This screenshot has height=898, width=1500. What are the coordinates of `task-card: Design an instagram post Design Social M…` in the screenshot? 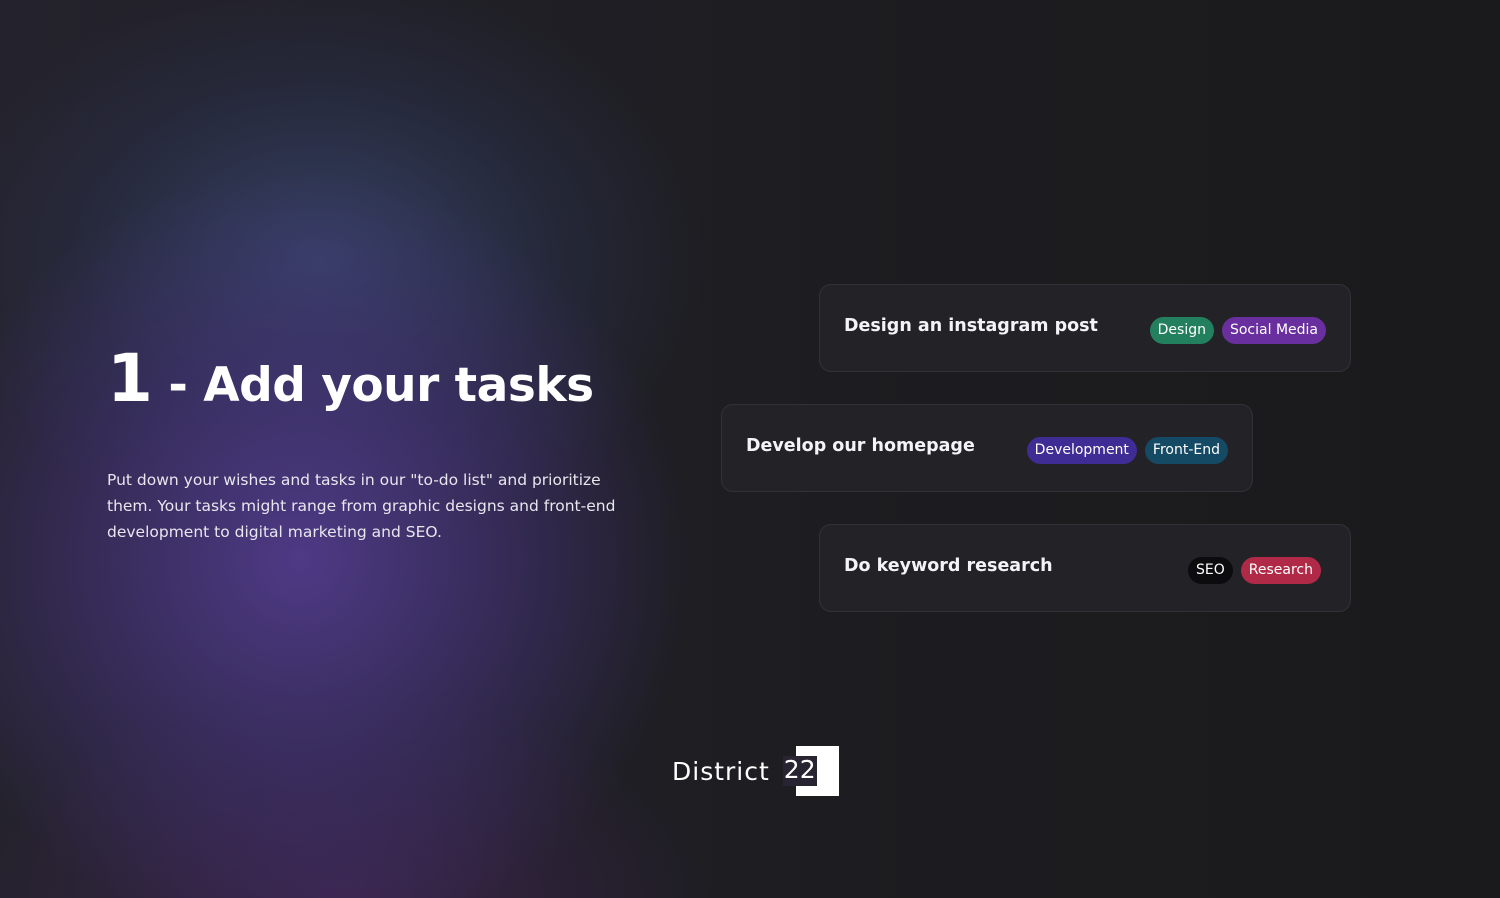 It's located at (1085, 328).